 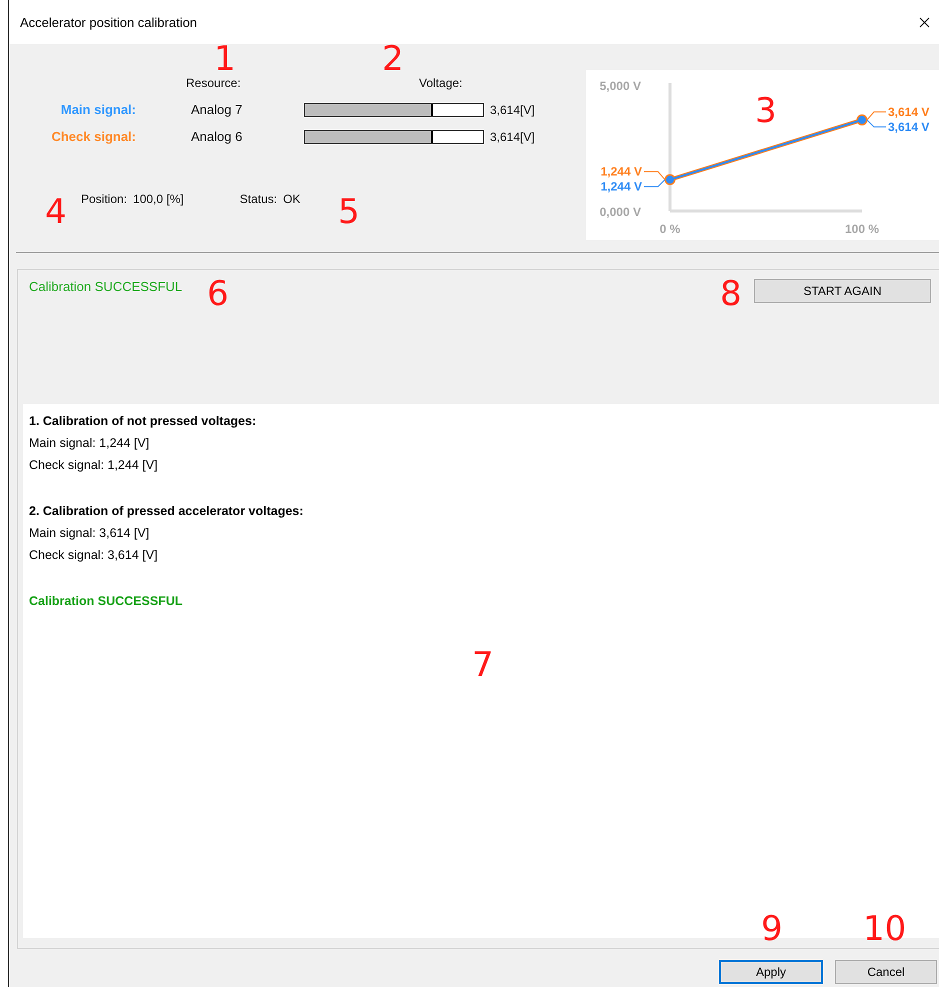 What do you see at coordinates (620, 86) in the screenshot?
I see `y-tick-label: 5,000 V` at bounding box center [620, 86].